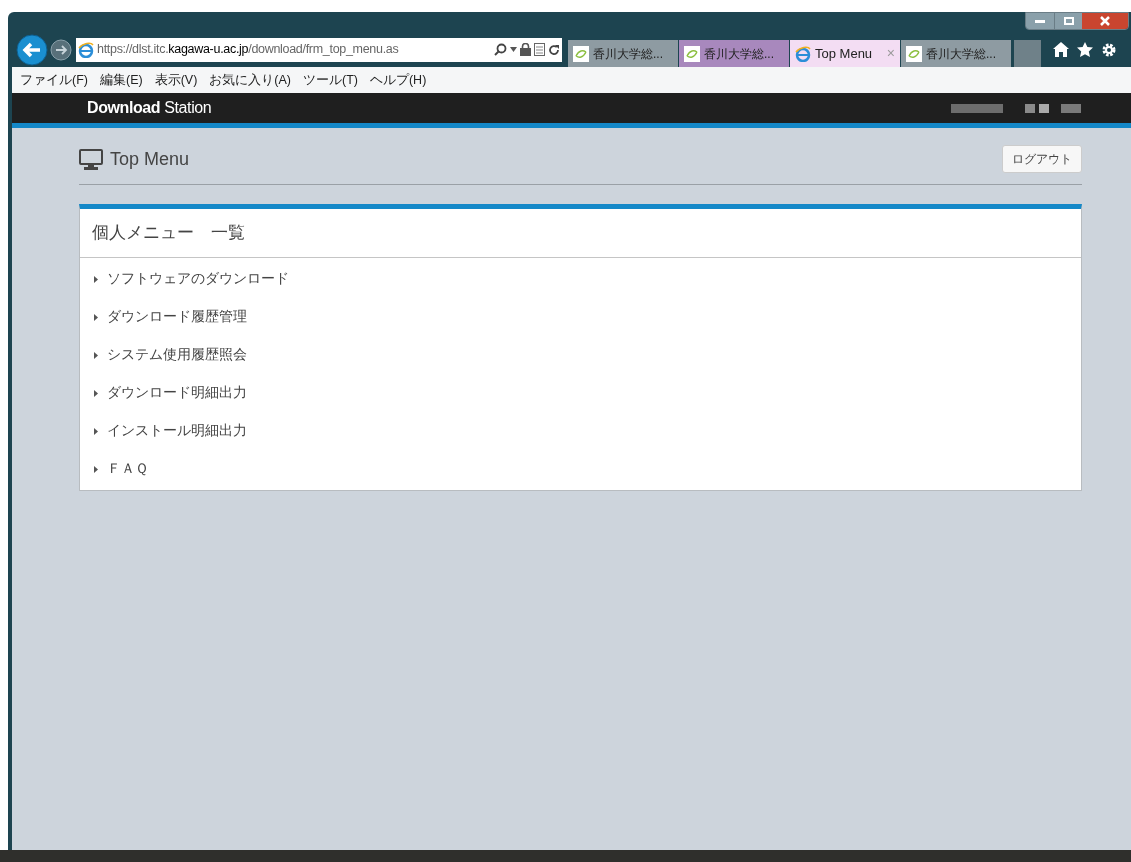 This screenshot has height=862, width=1131. What do you see at coordinates (500, 49) in the screenshot?
I see `search-icon` at bounding box center [500, 49].